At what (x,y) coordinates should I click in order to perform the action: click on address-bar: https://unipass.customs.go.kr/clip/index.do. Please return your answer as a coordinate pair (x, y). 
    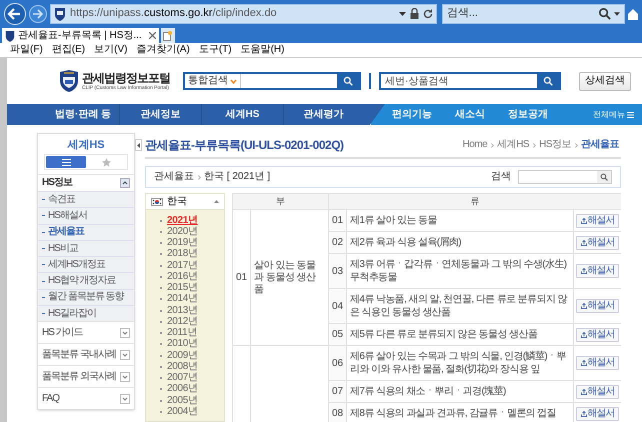
    Looking at the image, I should click on (243, 14).